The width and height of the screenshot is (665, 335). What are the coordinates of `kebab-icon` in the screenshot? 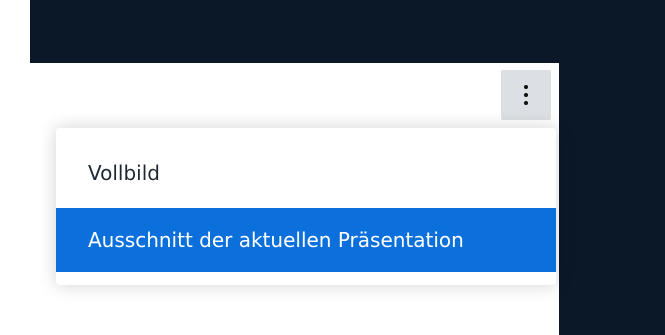 It's located at (526, 95).